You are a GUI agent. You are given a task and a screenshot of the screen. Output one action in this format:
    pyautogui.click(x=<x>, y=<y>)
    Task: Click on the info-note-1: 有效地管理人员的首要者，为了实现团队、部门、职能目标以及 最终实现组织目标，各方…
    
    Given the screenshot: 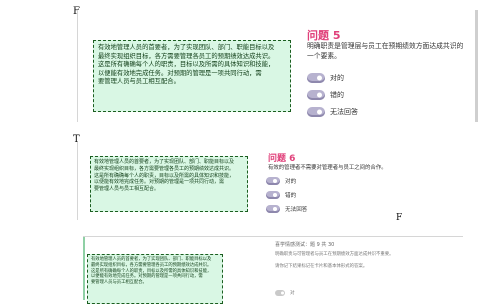 What is the action you would take?
    pyautogui.click(x=192, y=76)
    